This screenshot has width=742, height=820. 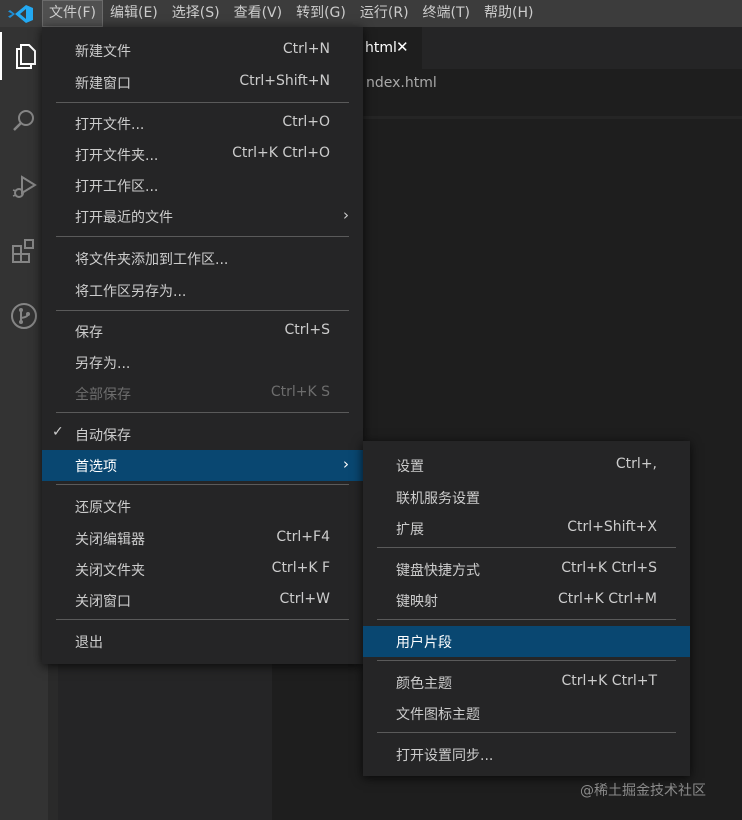 I want to click on menu-item-shortcut: Ctrl+,, so click(x=636, y=464).